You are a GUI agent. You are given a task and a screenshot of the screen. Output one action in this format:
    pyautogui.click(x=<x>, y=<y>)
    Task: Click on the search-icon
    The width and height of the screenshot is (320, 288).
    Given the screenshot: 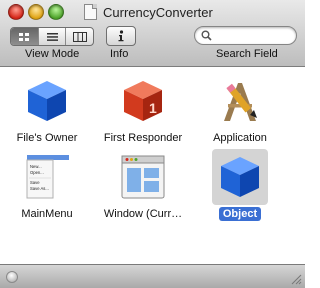 What is the action you would take?
    pyautogui.click(x=206, y=35)
    